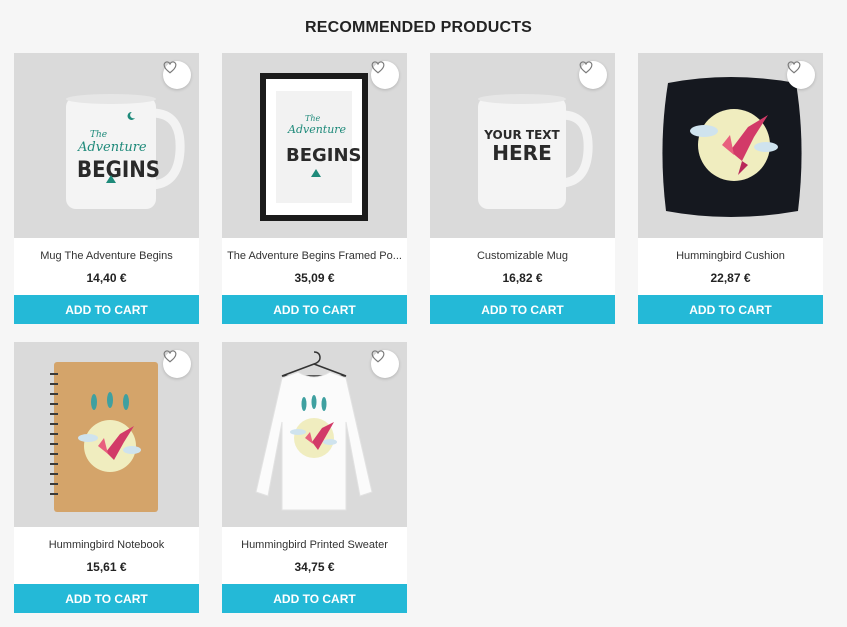 This screenshot has height=627, width=847. I want to click on product-name: Mug The Adventure Begins, so click(106, 256).